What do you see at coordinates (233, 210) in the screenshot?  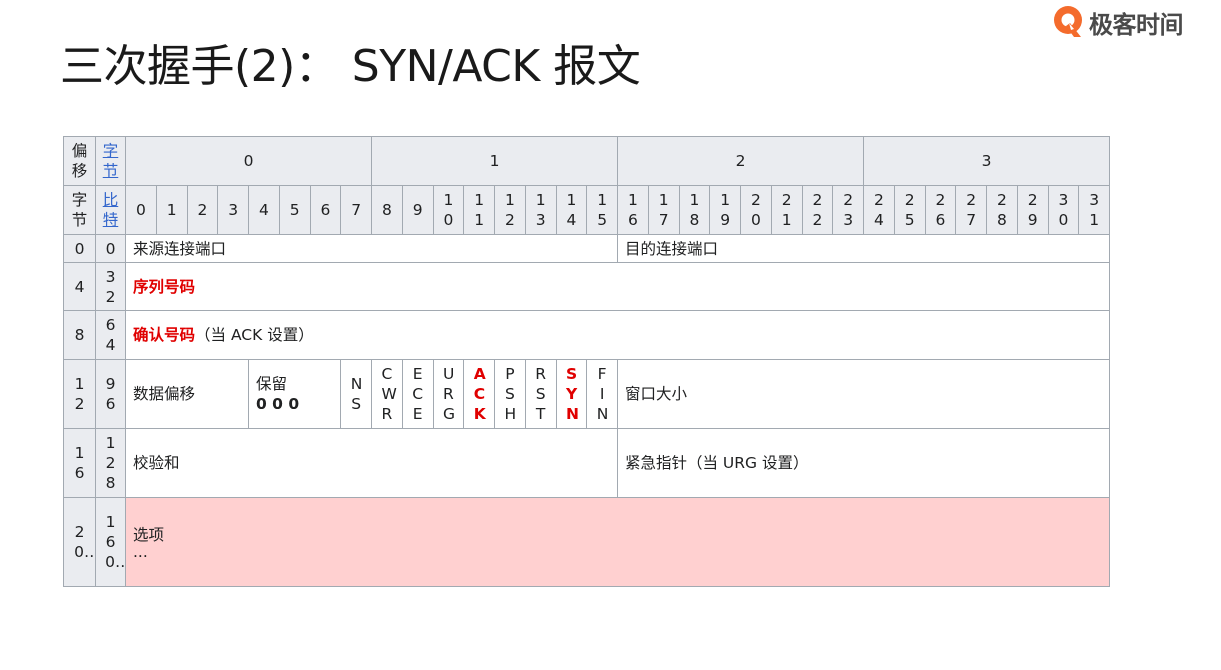 I see `bit-header-3: 3` at bounding box center [233, 210].